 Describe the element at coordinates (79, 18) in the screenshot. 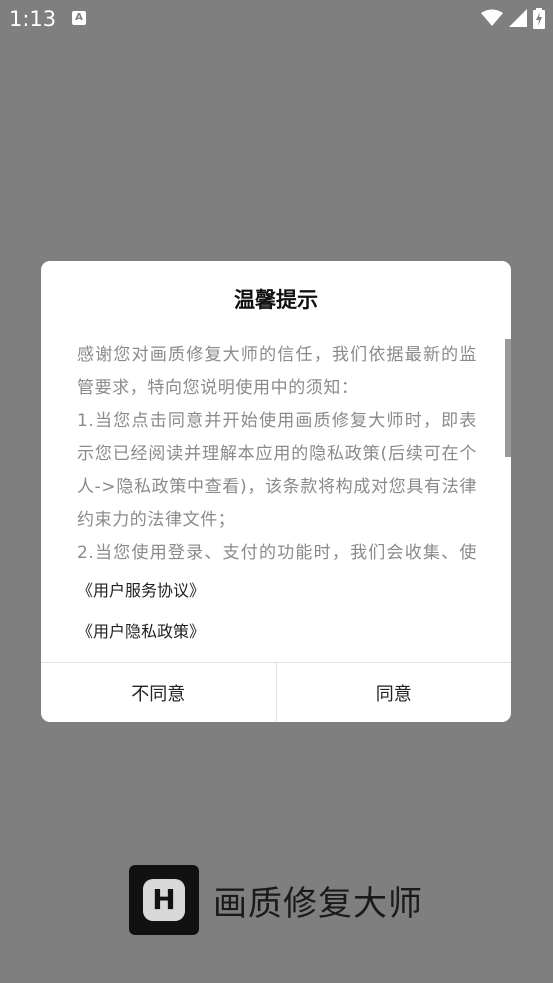

I see `app-notification-icon: A` at that location.